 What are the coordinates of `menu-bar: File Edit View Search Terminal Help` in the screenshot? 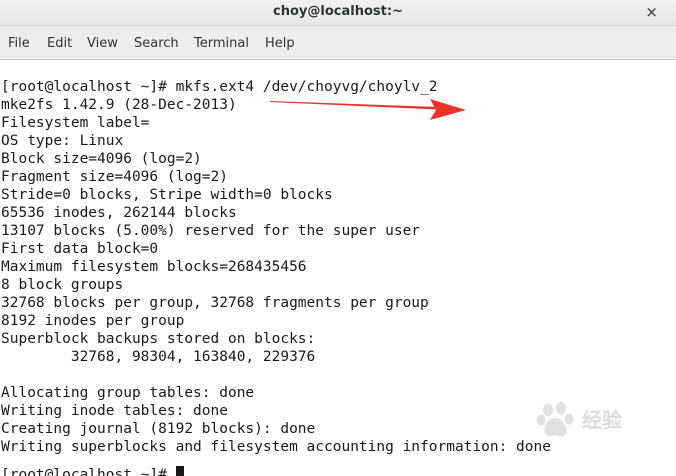 It's located at (338, 43).